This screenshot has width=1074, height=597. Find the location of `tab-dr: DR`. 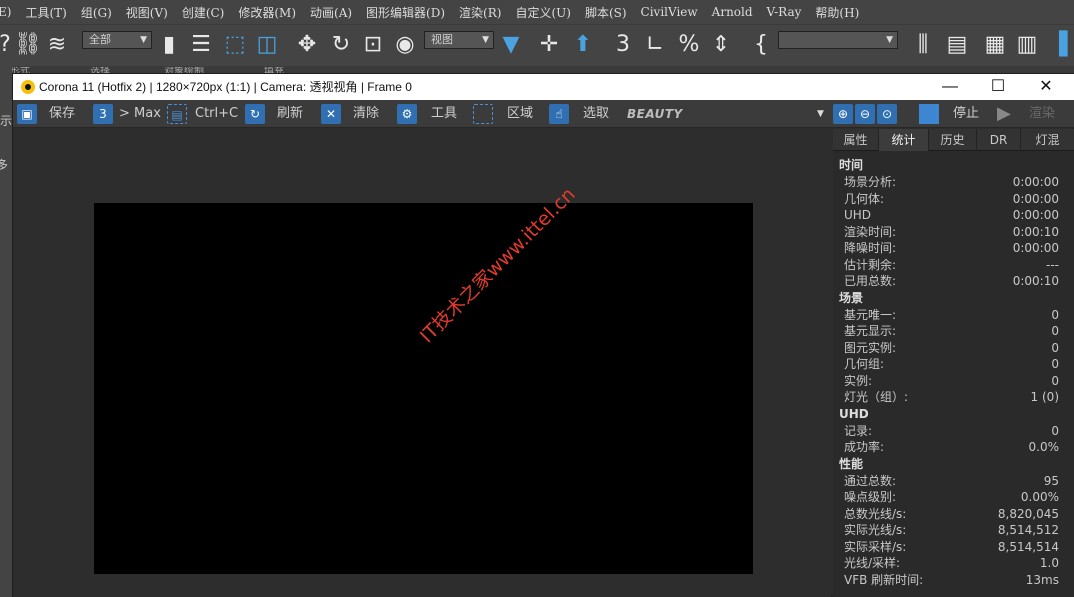

tab-dr: DR is located at coordinates (999, 140).